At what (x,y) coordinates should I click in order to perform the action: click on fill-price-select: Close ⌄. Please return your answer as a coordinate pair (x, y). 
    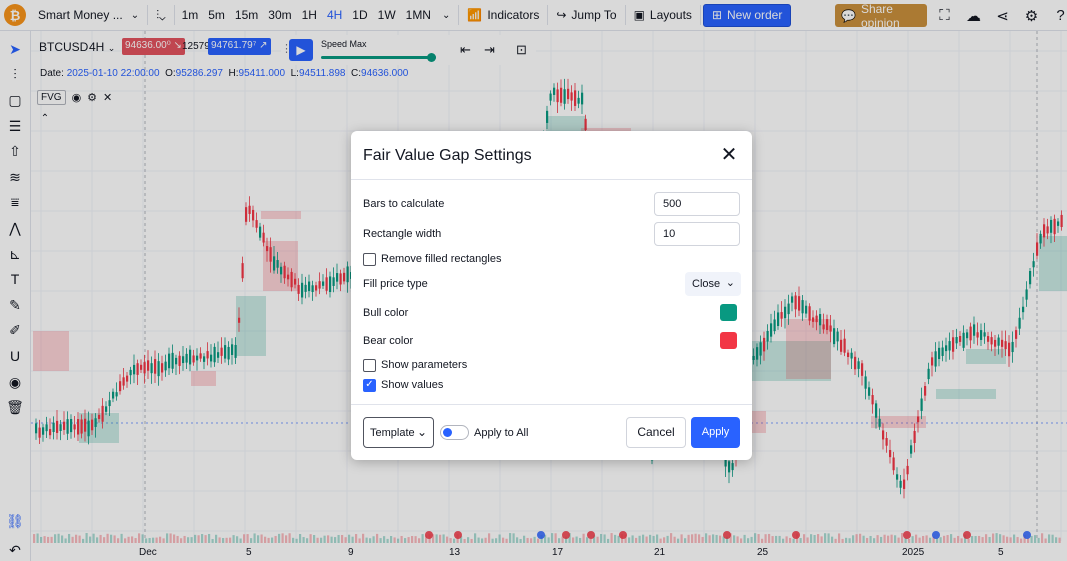
    Looking at the image, I should click on (713, 284).